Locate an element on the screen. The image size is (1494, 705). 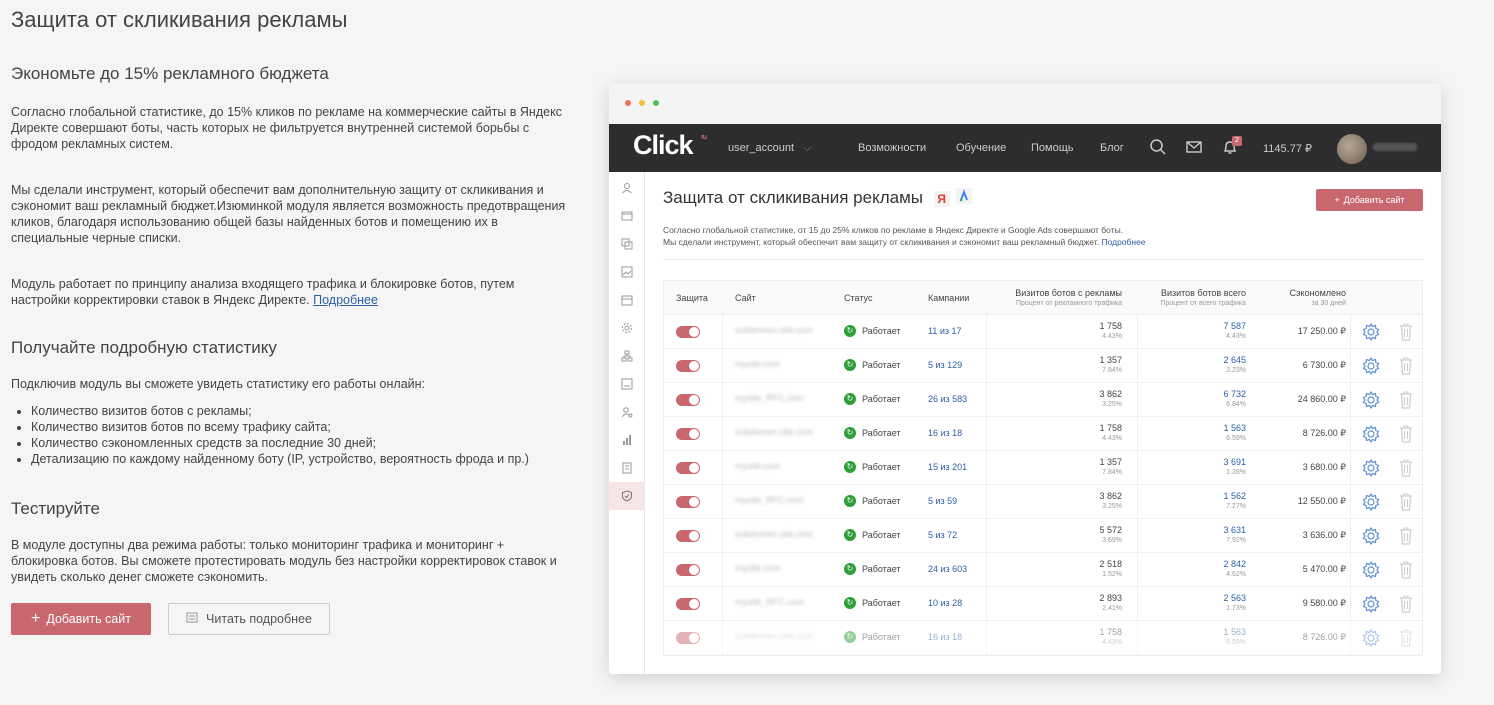
bots-all-link: 1 562 is located at coordinates (1234, 496).